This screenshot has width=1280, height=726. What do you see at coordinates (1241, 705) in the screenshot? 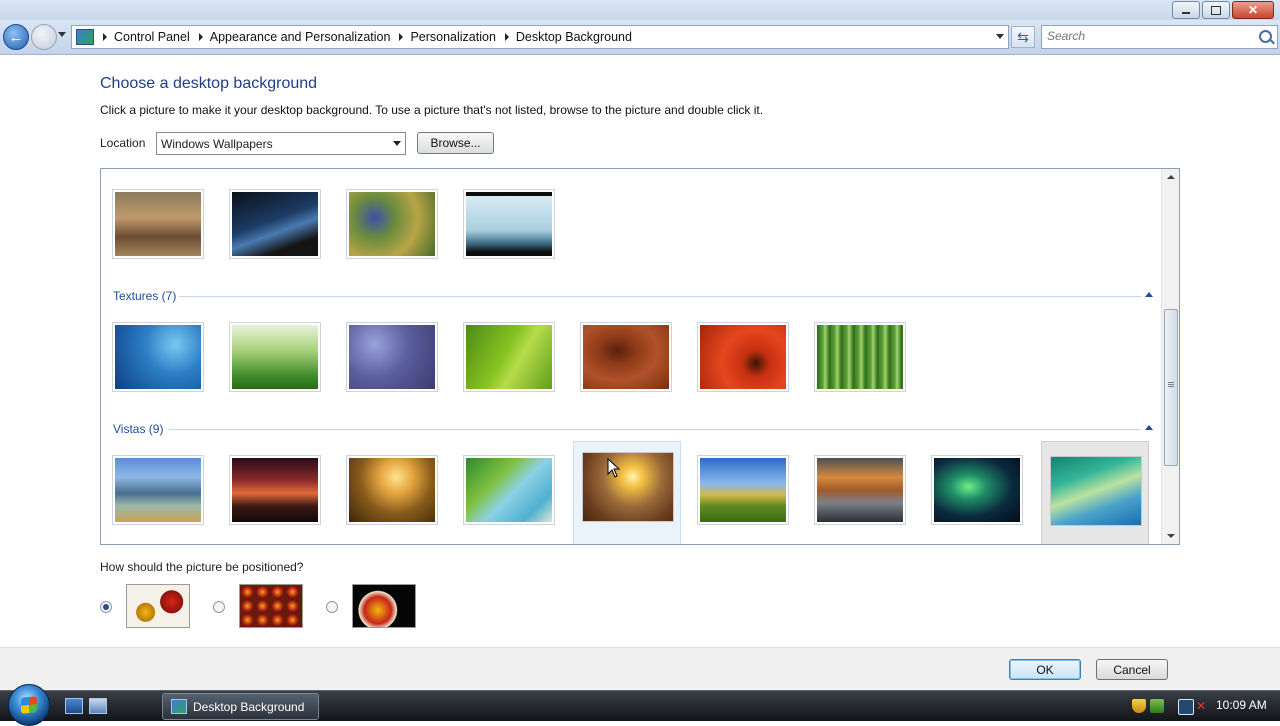
I see `clock: 10:09 AM` at bounding box center [1241, 705].